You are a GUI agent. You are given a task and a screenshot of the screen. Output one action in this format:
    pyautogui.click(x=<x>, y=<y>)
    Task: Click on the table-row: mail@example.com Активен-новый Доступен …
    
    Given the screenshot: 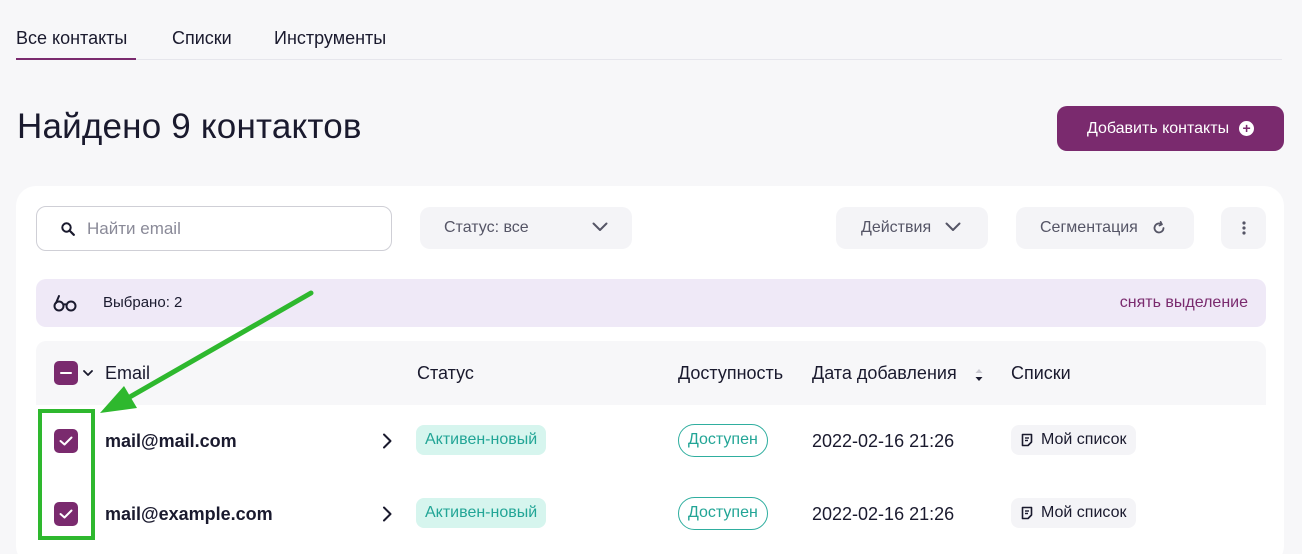 What is the action you would take?
    pyautogui.click(x=651, y=514)
    